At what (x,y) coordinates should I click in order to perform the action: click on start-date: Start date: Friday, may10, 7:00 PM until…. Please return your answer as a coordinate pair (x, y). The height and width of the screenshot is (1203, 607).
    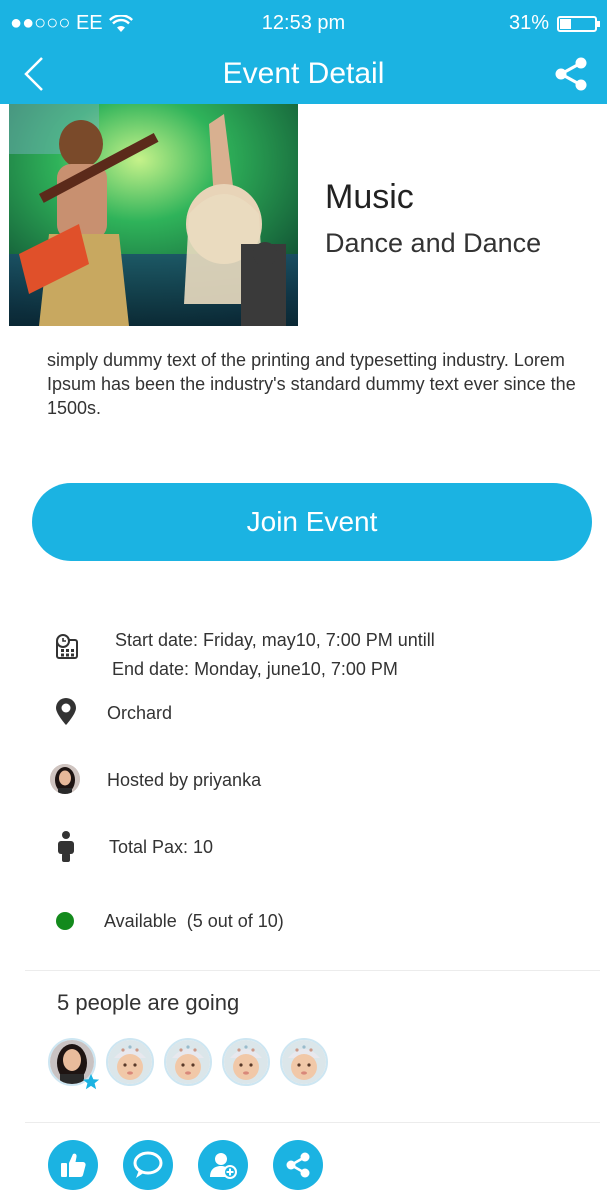
    Looking at the image, I should click on (275, 640).